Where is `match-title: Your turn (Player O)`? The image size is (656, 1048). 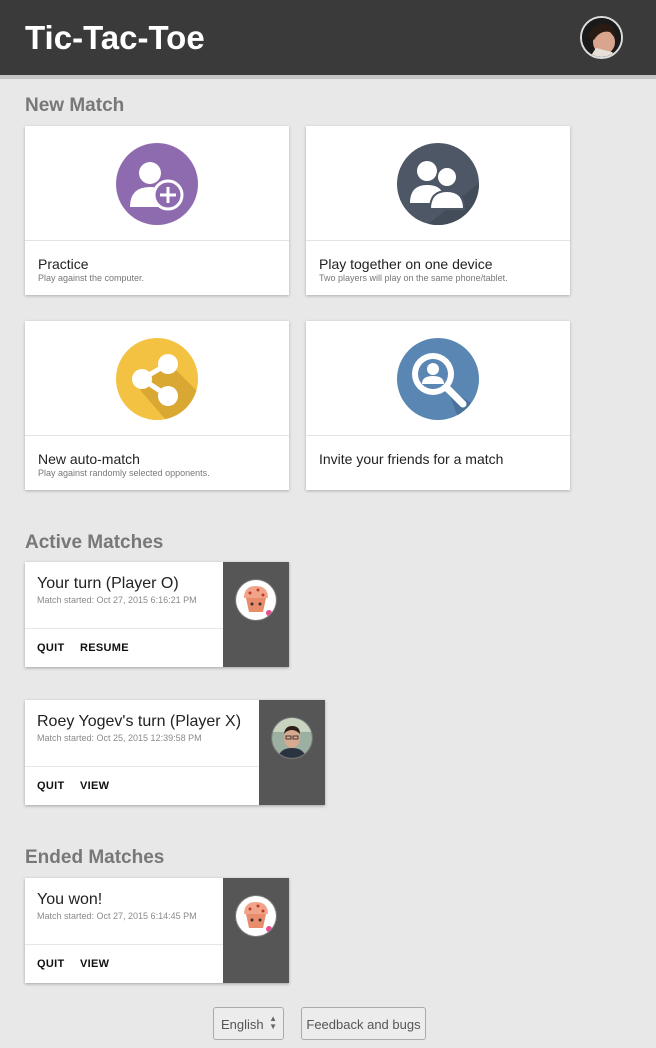 match-title: Your turn (Player O) is located at coordinates (108, 583).